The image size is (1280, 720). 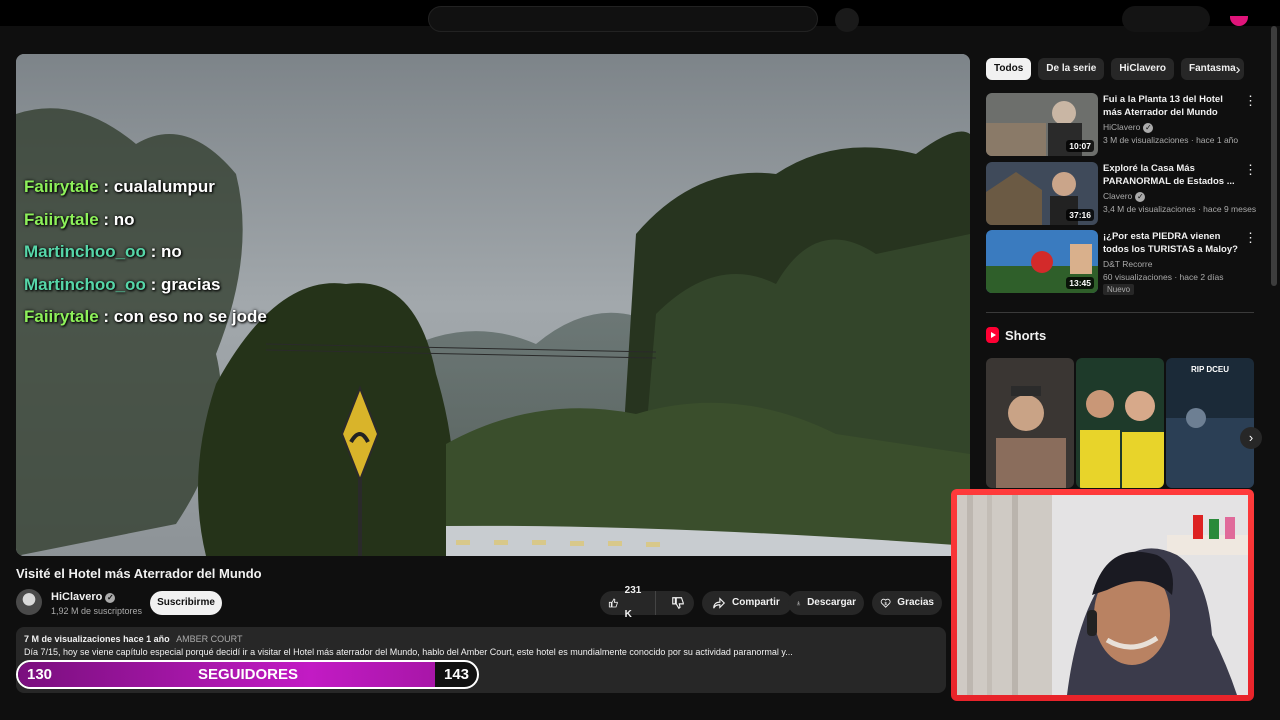 I want to click on filter-chips: Todos De la serie HiClavero Fantasma, so click(x=1115, y=69).